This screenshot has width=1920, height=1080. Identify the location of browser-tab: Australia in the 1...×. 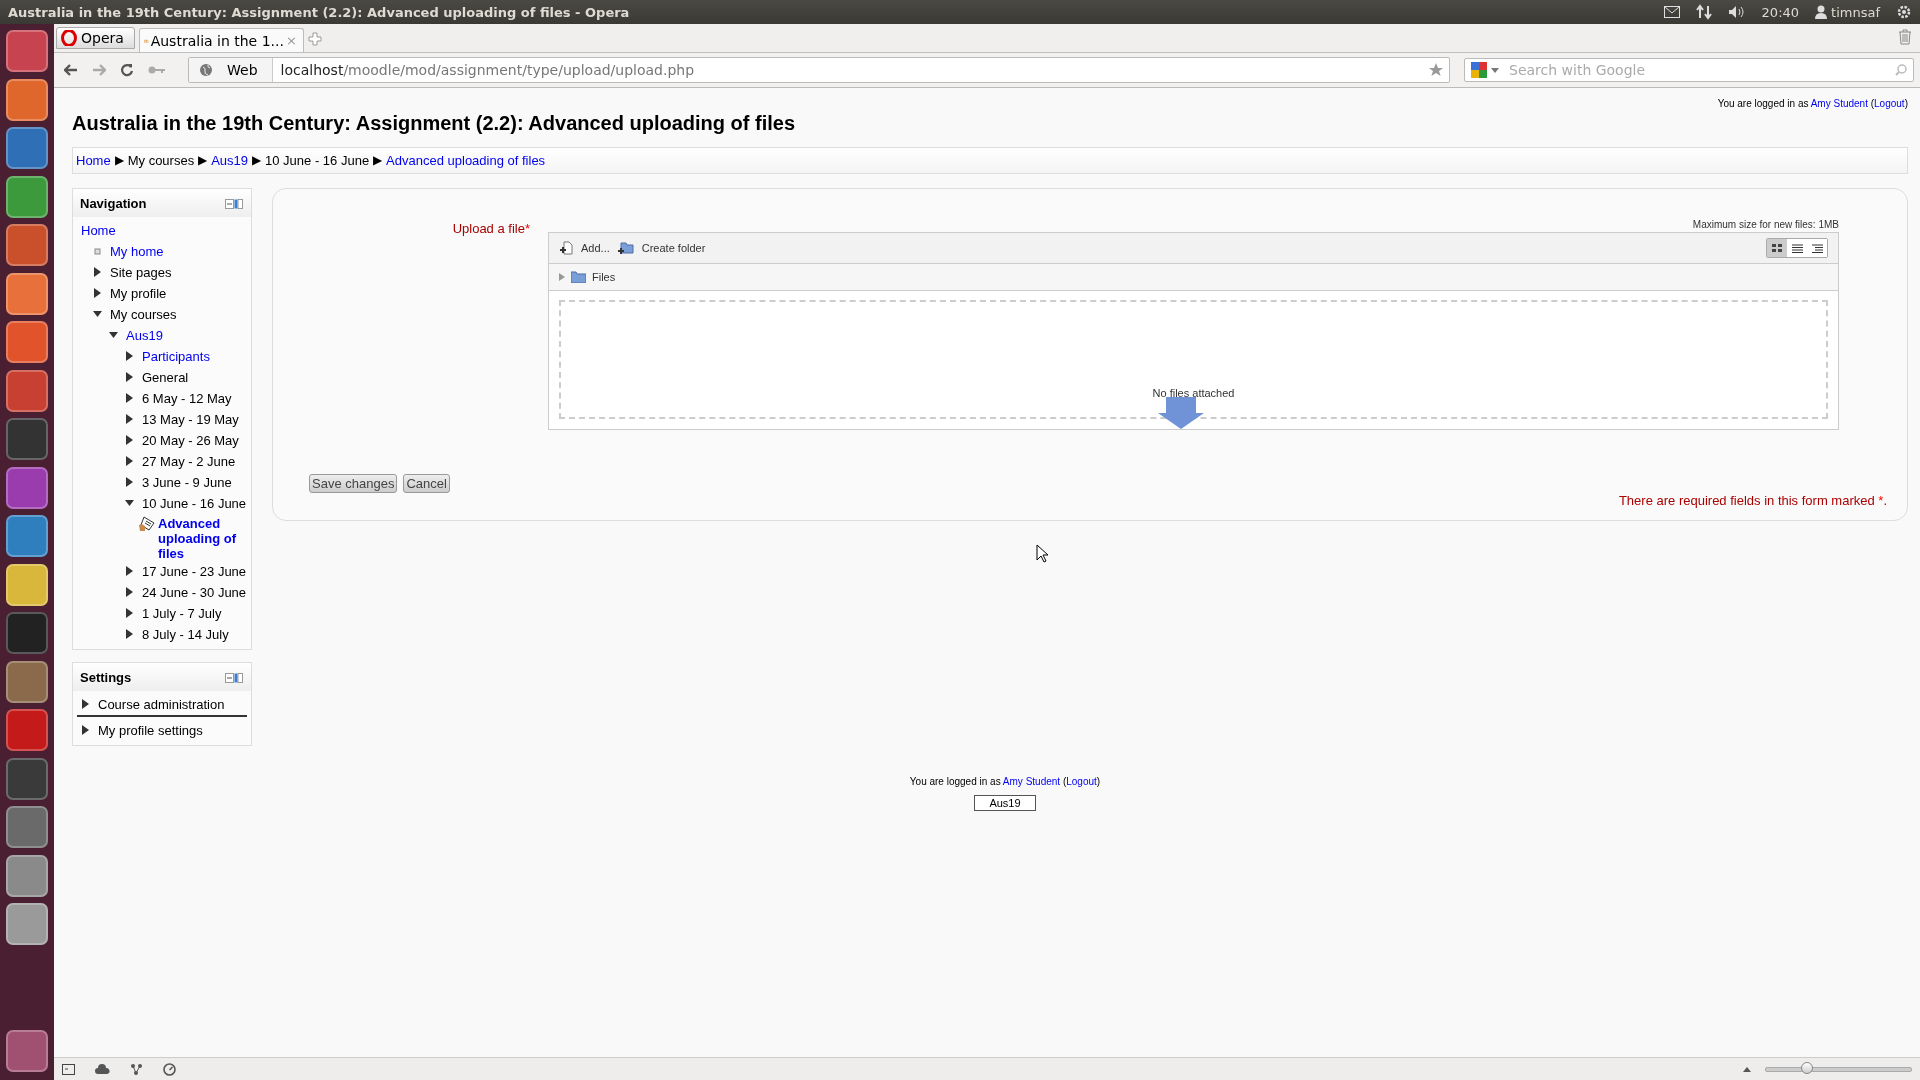
(221, 40).